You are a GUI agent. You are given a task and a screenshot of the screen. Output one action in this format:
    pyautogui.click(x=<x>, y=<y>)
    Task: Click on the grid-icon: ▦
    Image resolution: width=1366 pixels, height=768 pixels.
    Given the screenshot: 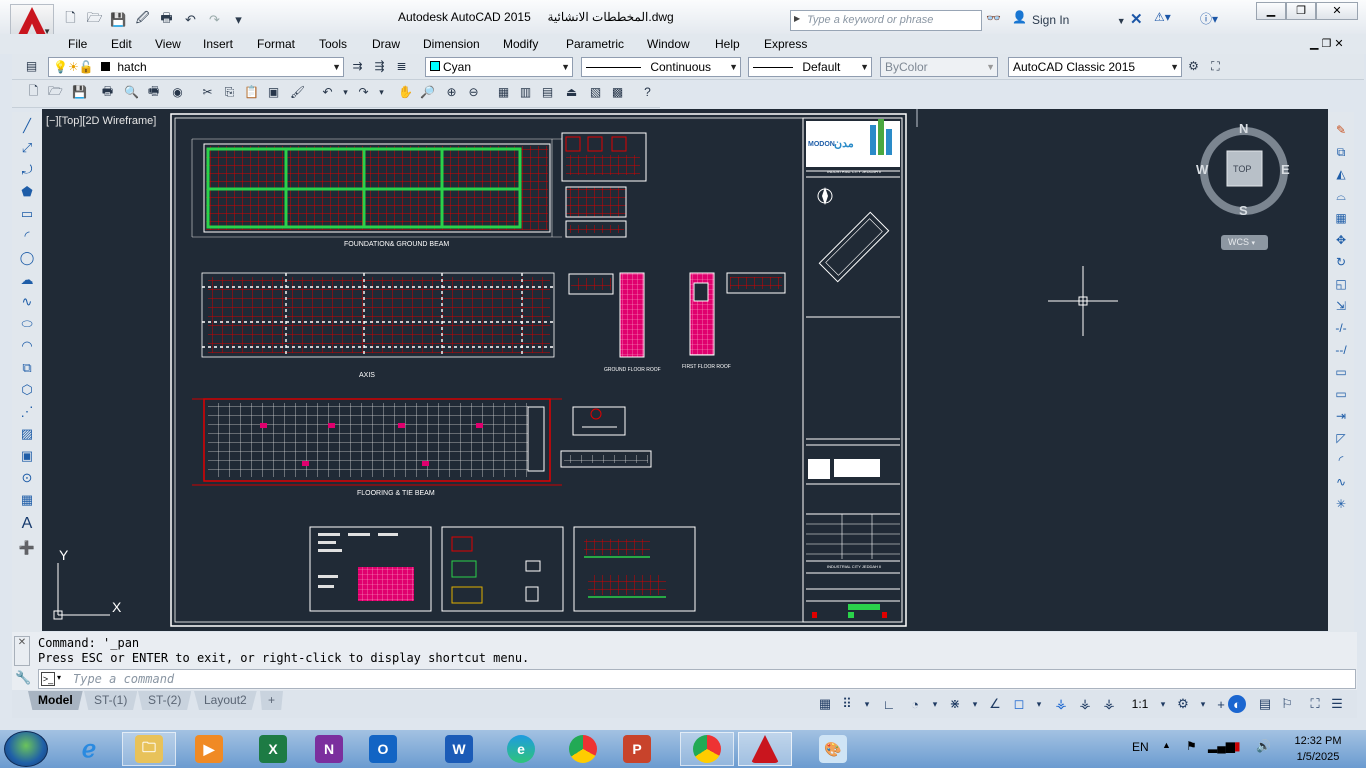 What is the action you would take?
    pyautogui.click(x=825, y=704)
    